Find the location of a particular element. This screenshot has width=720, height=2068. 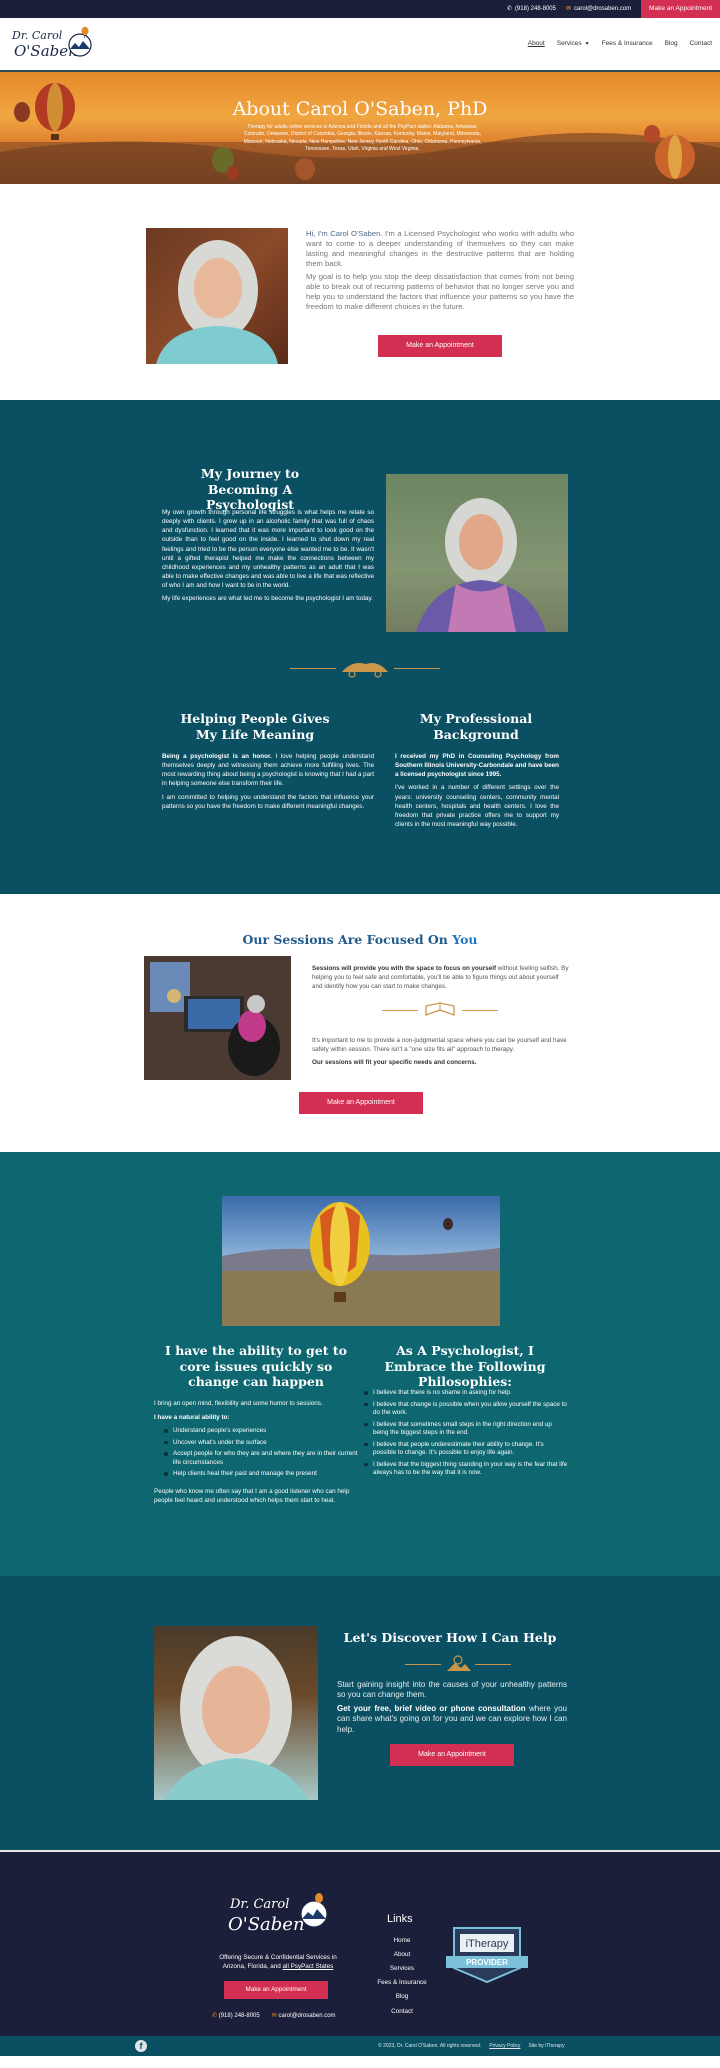

journey-divider-left is located at coordinates (313, 668).